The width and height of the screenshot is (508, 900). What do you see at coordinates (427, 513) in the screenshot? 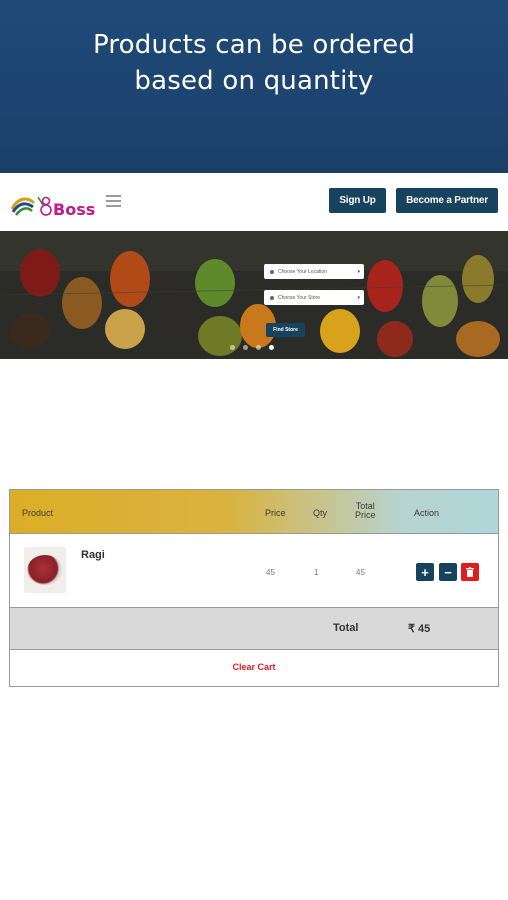
I see `header-action: Action` at bounding box center [427, 513].